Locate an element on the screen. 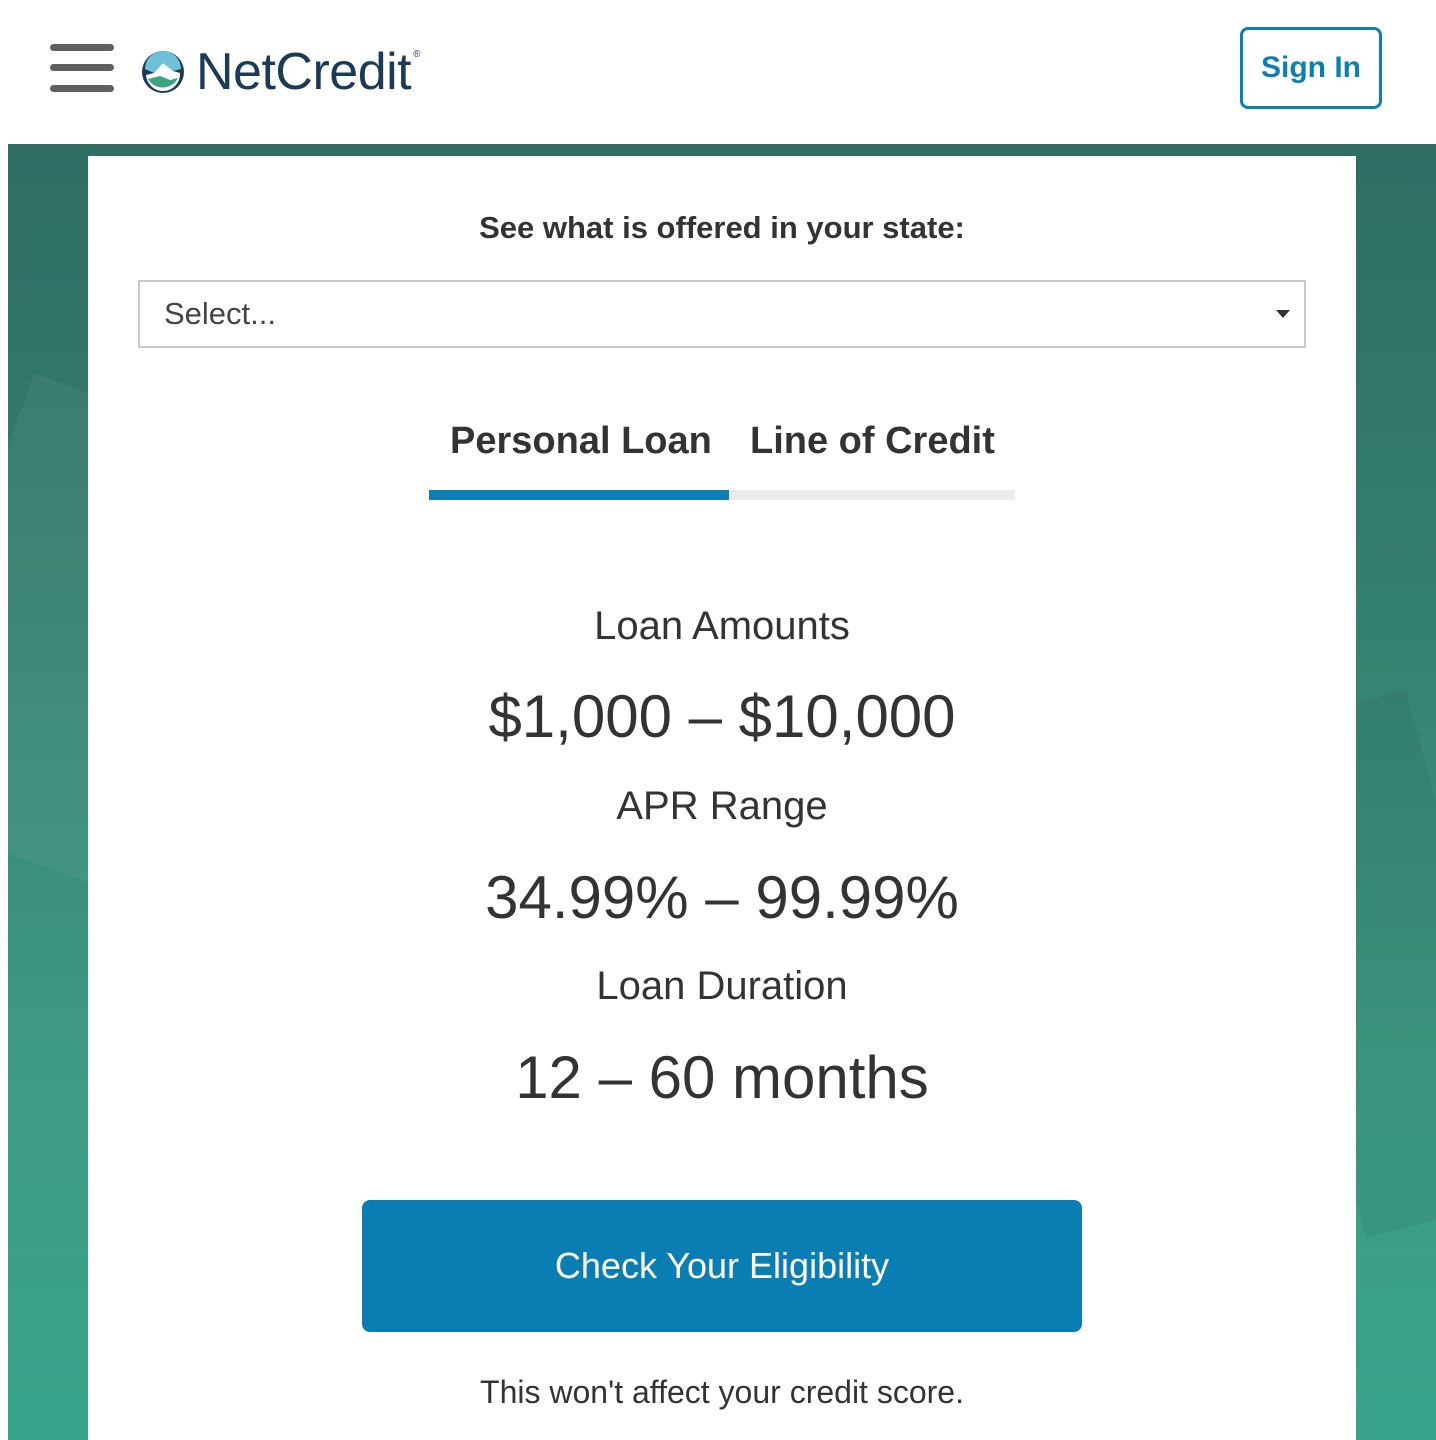  credit-score-disclaimer: This won't affect your credit score. is located at coordinates (722, 1392).